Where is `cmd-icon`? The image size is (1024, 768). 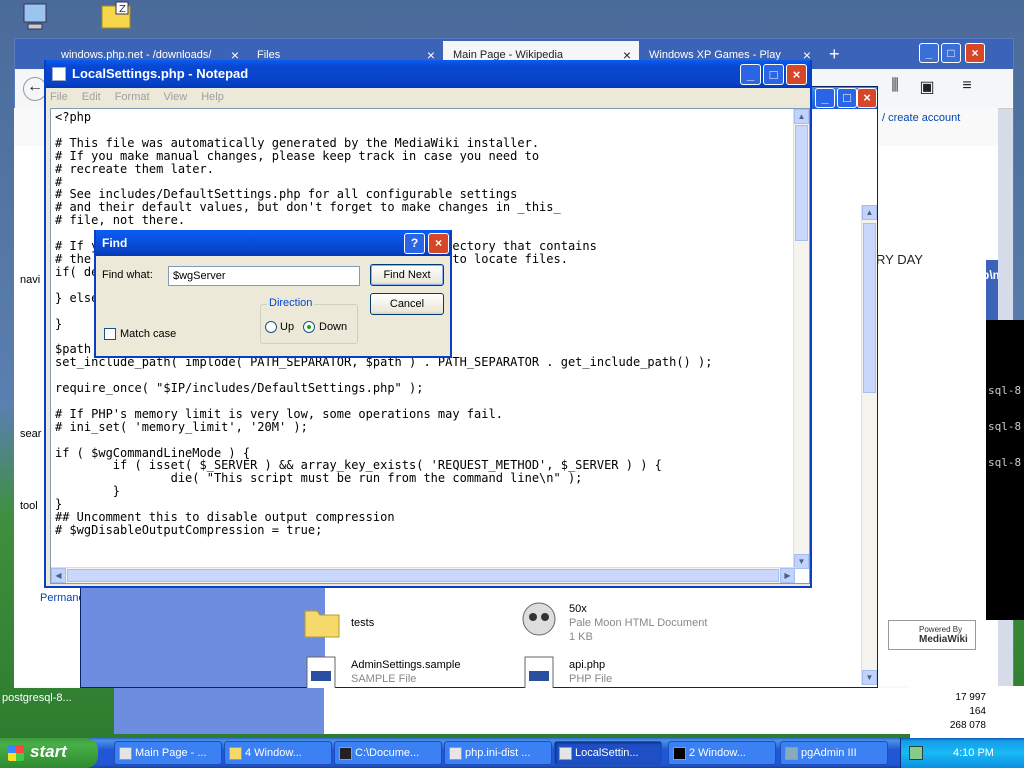
cmd-icon is located at coordinates (679, 753).